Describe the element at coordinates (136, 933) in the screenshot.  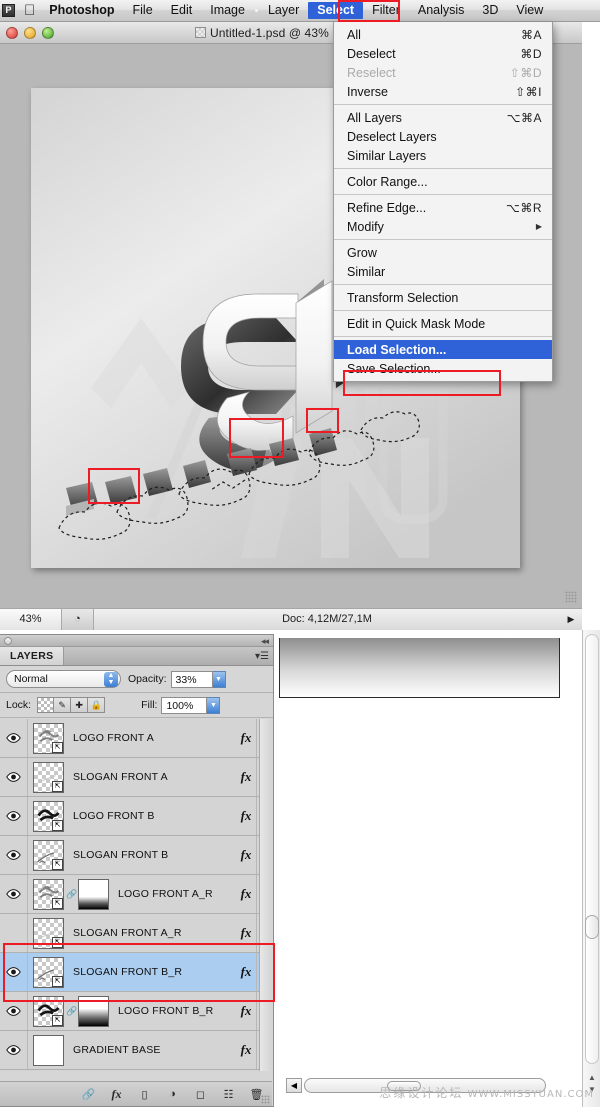
I see `layer-row: ⇱SLOGAN FRONT A_Rfx▾` at that location.